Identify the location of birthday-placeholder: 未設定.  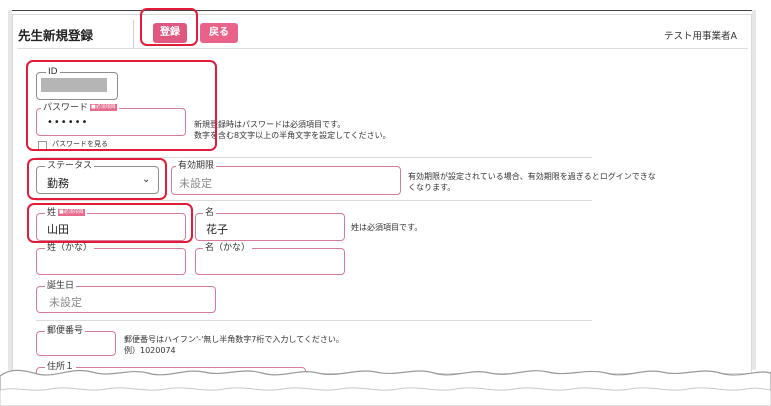
(65, 302).